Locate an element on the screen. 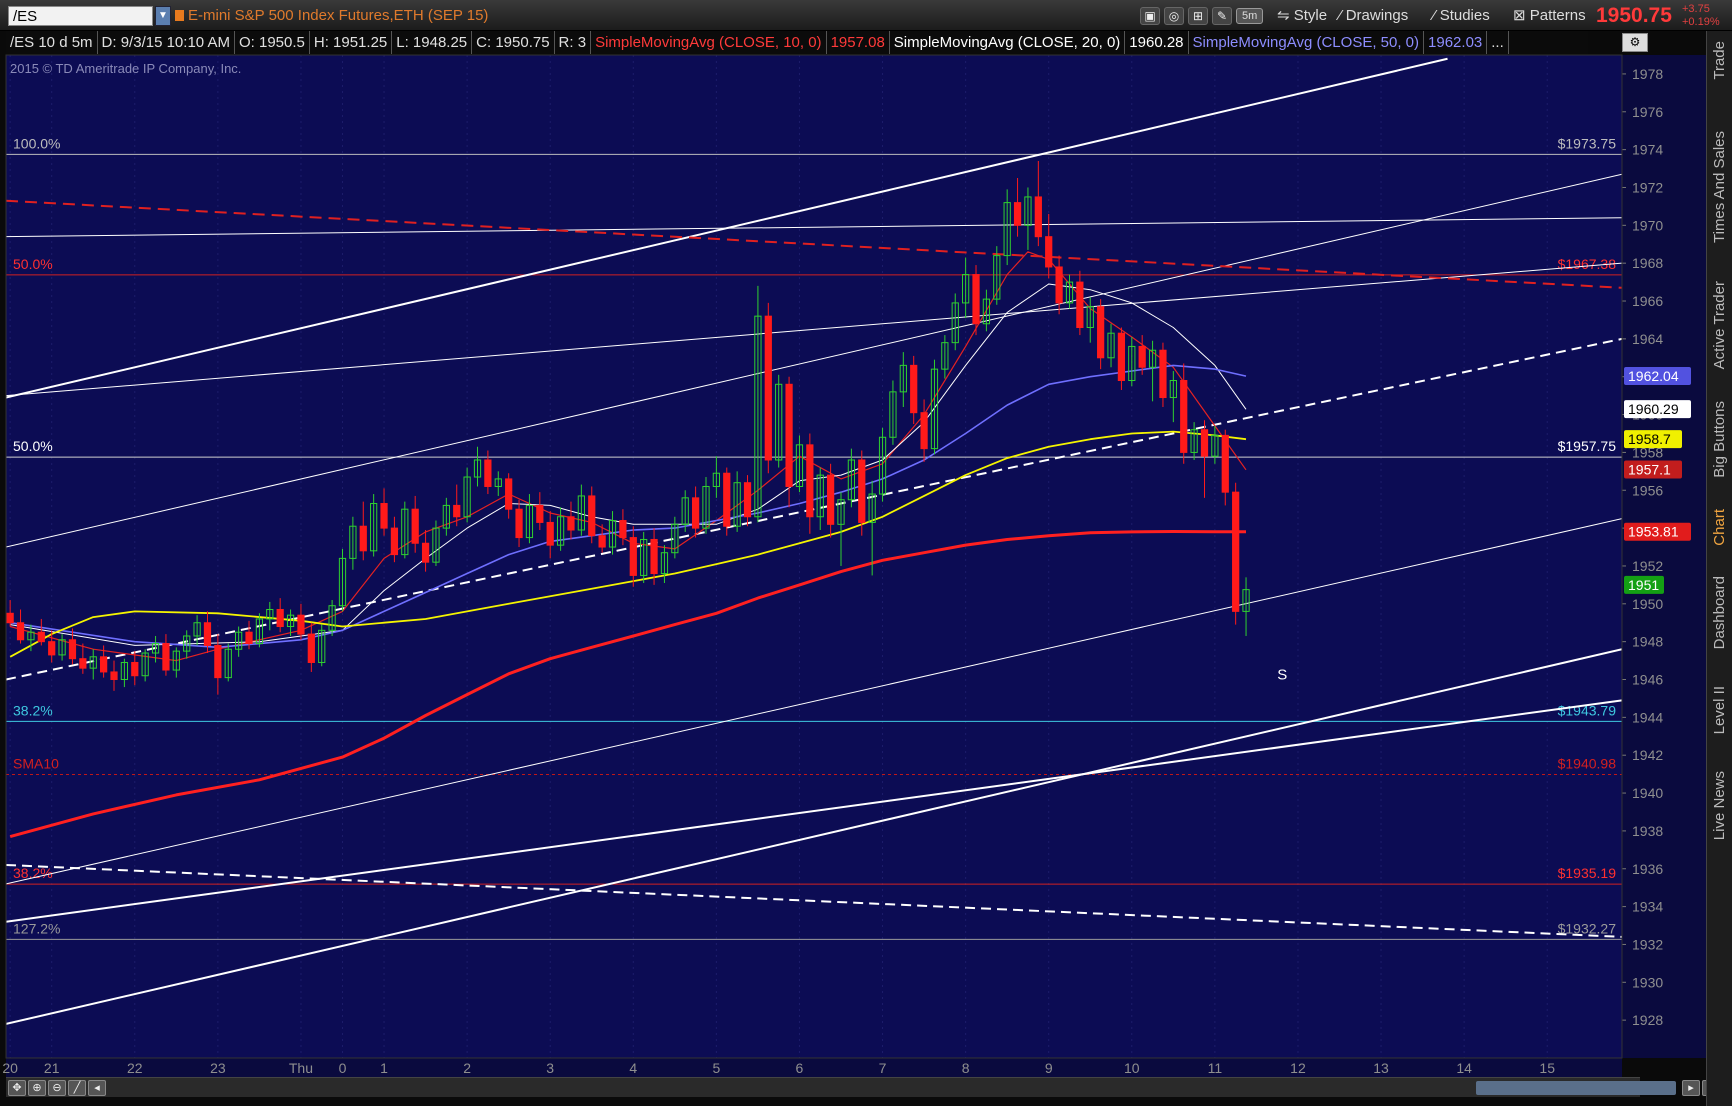 The height and width of the screenshot is (1106, 1732). y-tick-label: 1928 is located at coordinates (1647, 1020).